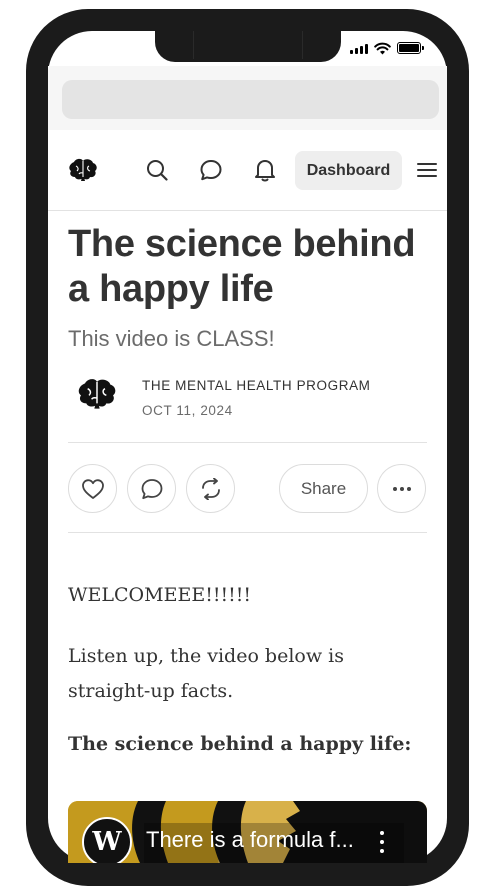  I want to click on like-button, so click(92, 488).